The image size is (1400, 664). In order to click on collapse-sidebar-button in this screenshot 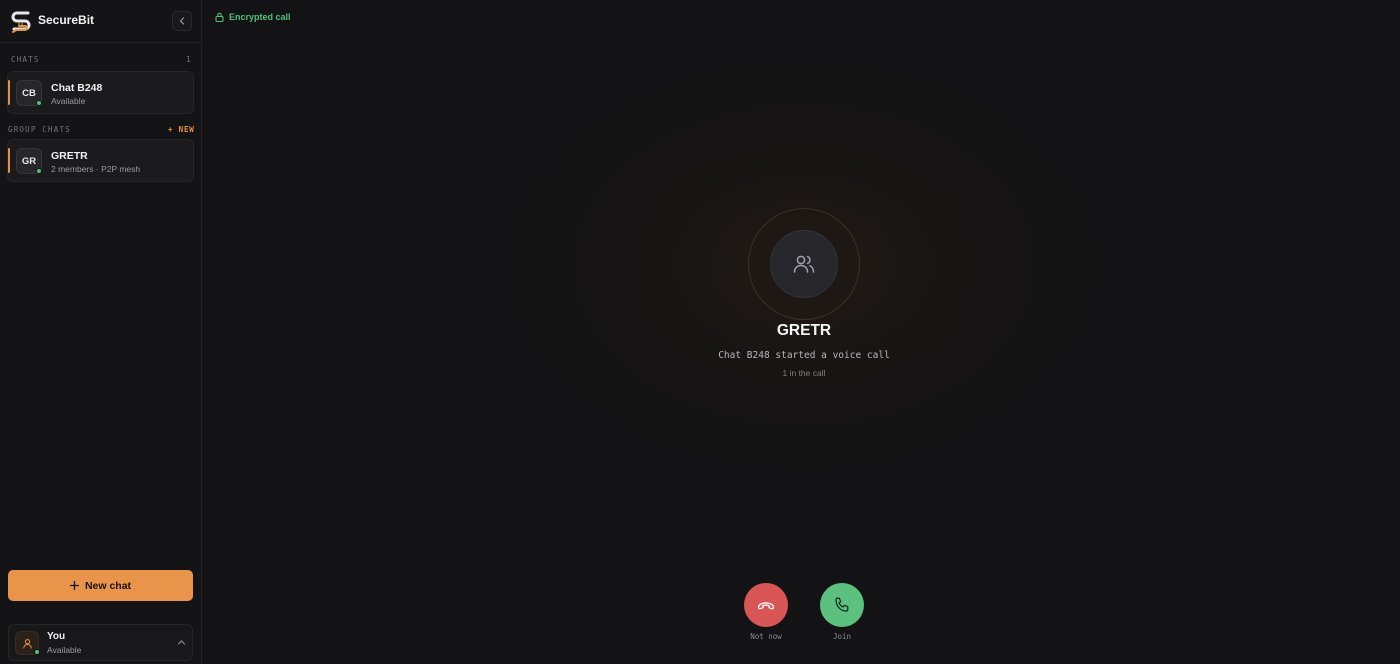, I will do `click(182, 21)`.